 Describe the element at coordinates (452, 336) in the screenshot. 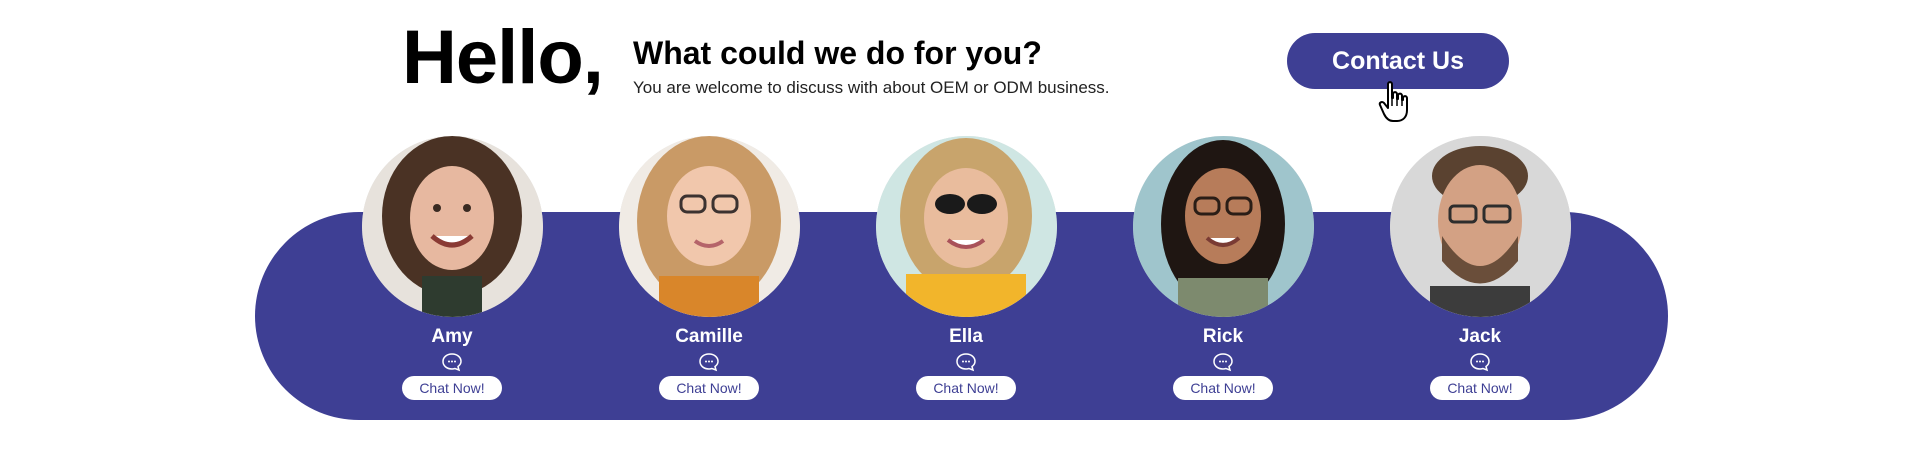

I see `team-member-name: Amy` at that location.